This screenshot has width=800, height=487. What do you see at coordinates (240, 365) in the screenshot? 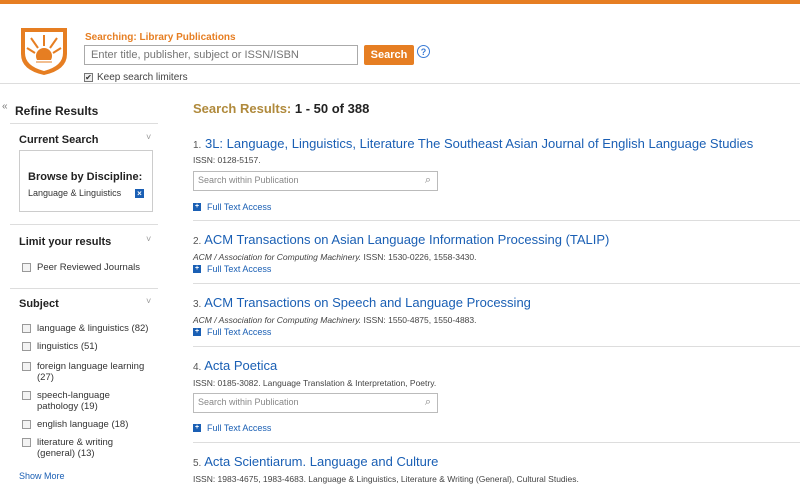
I see `result-title-text: Acta Poetica` at bounding box center [240, 365].